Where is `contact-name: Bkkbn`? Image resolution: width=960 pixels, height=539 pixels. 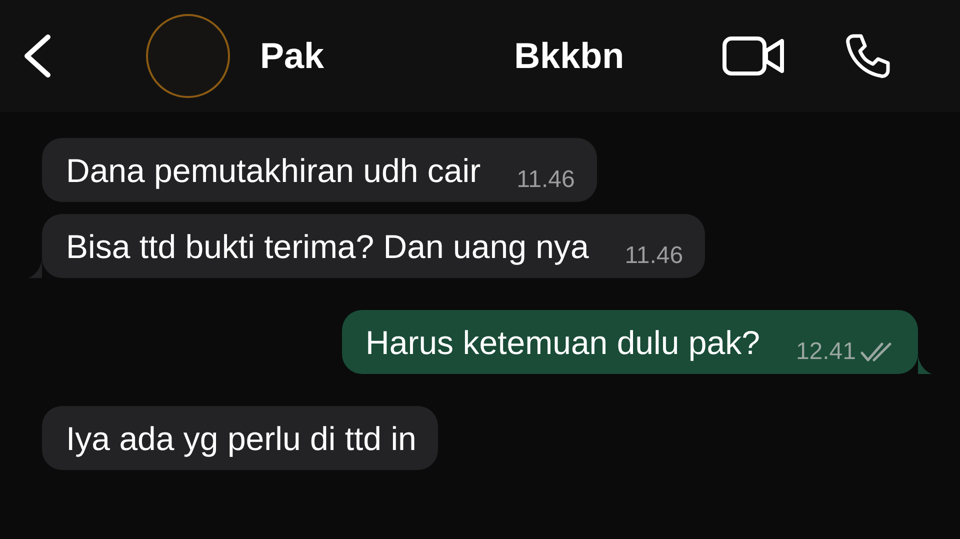 contact-name: Bkkbn is located at coordinates (569, 56).